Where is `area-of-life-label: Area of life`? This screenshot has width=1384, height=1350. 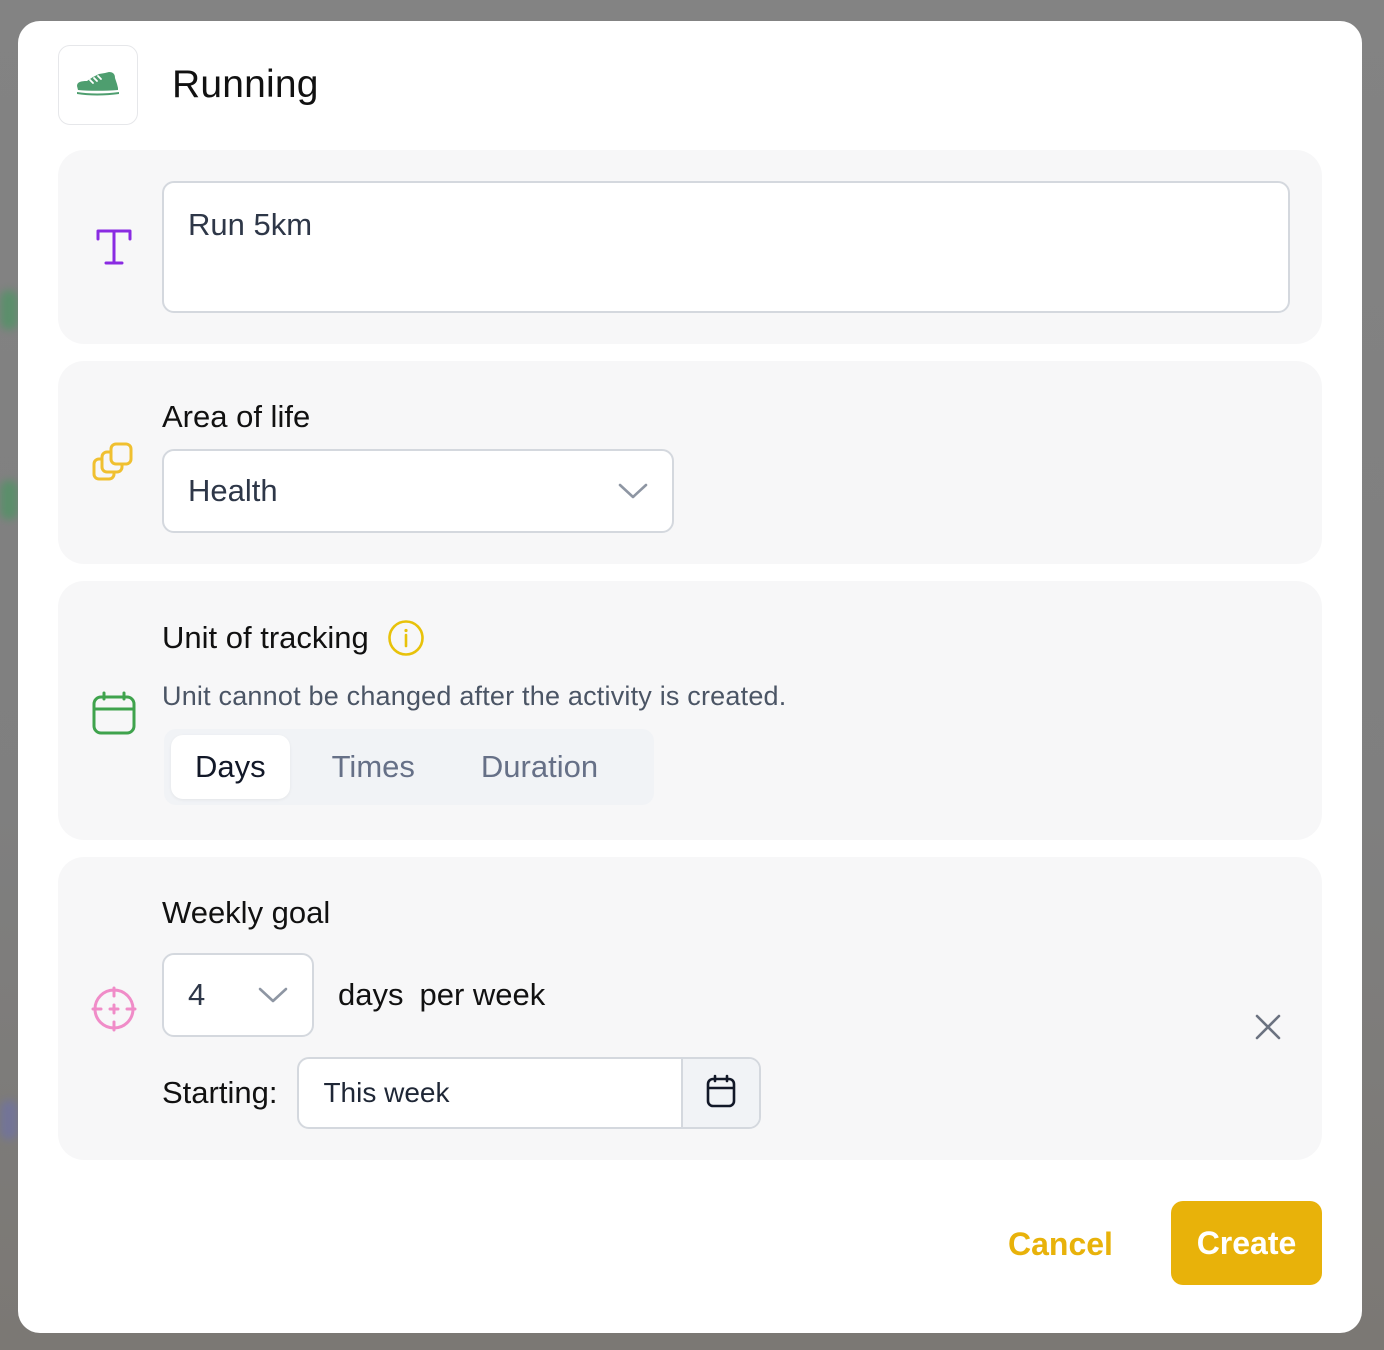
area-of-life-label: Area of life is located at coordinates (236, 416).